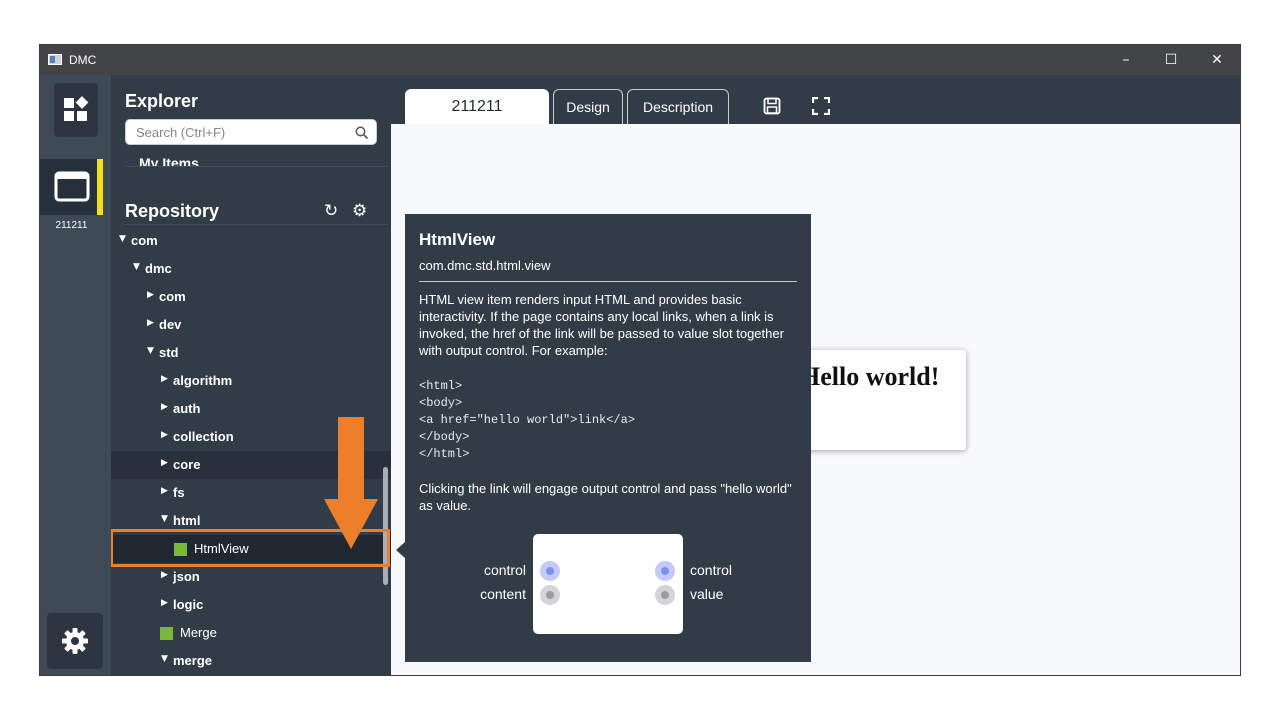 The width and height of the screenshot is (1280, 720). I want to click on tab-description: Description, so click(678, 107).